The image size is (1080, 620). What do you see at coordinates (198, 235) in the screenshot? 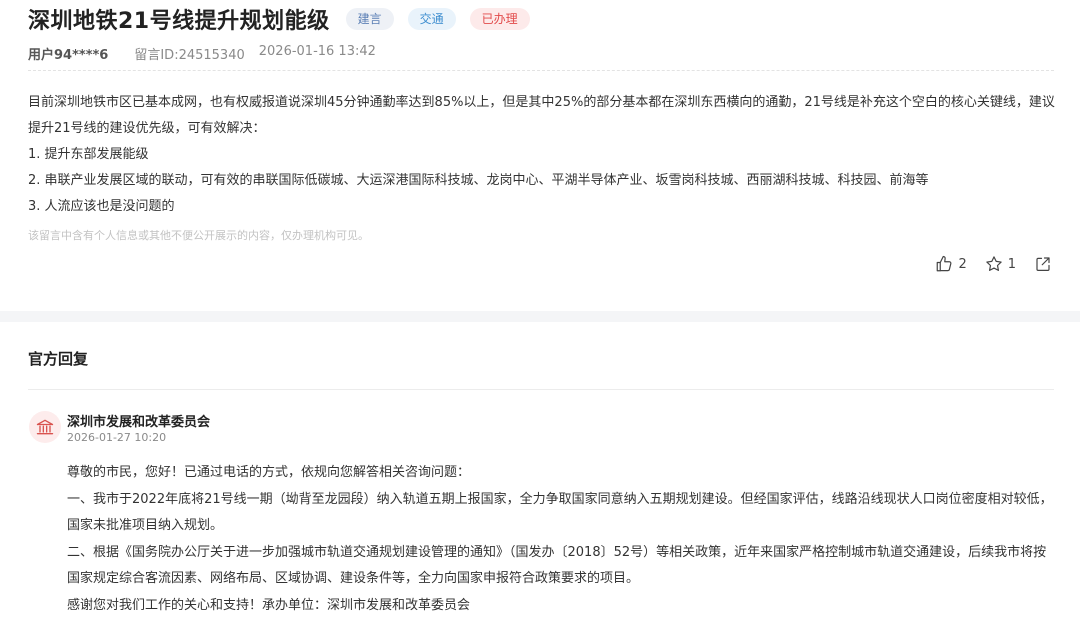
I see `privacy-hint: 该留言中含有个人信息或其他不便公开展示的内容，仅办理机构可见。` at bounding box center [198, 235].